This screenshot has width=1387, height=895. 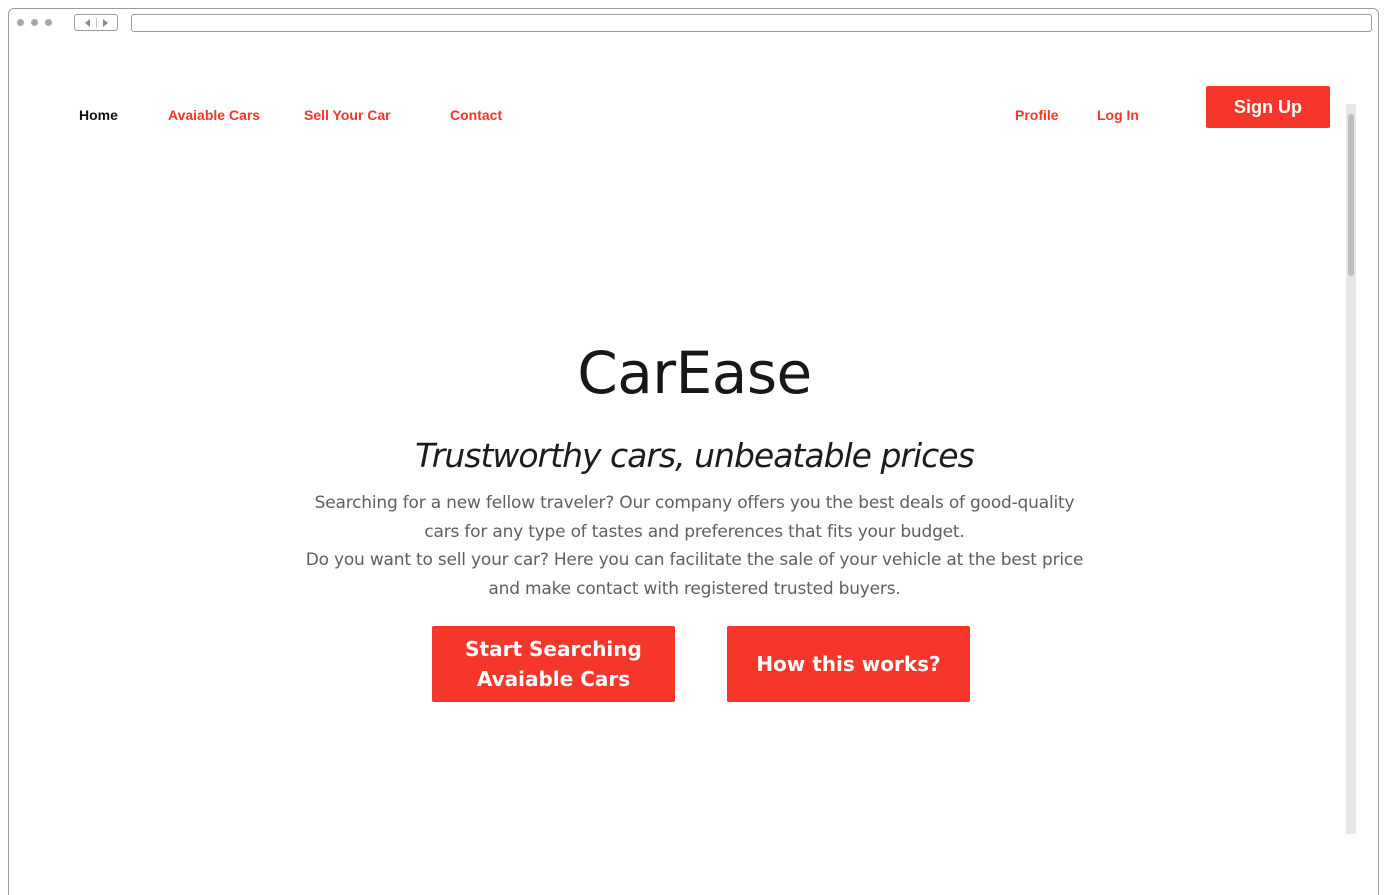 What do you see at coordinates (695, 455) in the screenshot?
I see `hero-tagline: Trustworthy cars, unbeatable prices` at bounding box center [695, 455].